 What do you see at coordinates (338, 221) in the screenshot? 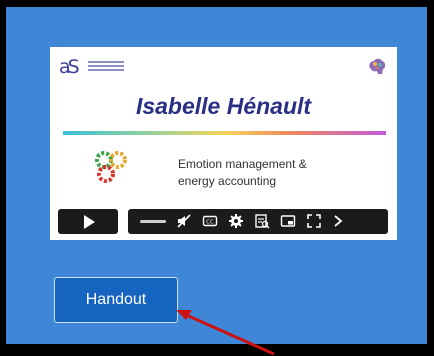
I see `next-icon` at bounding box center [338, 221].